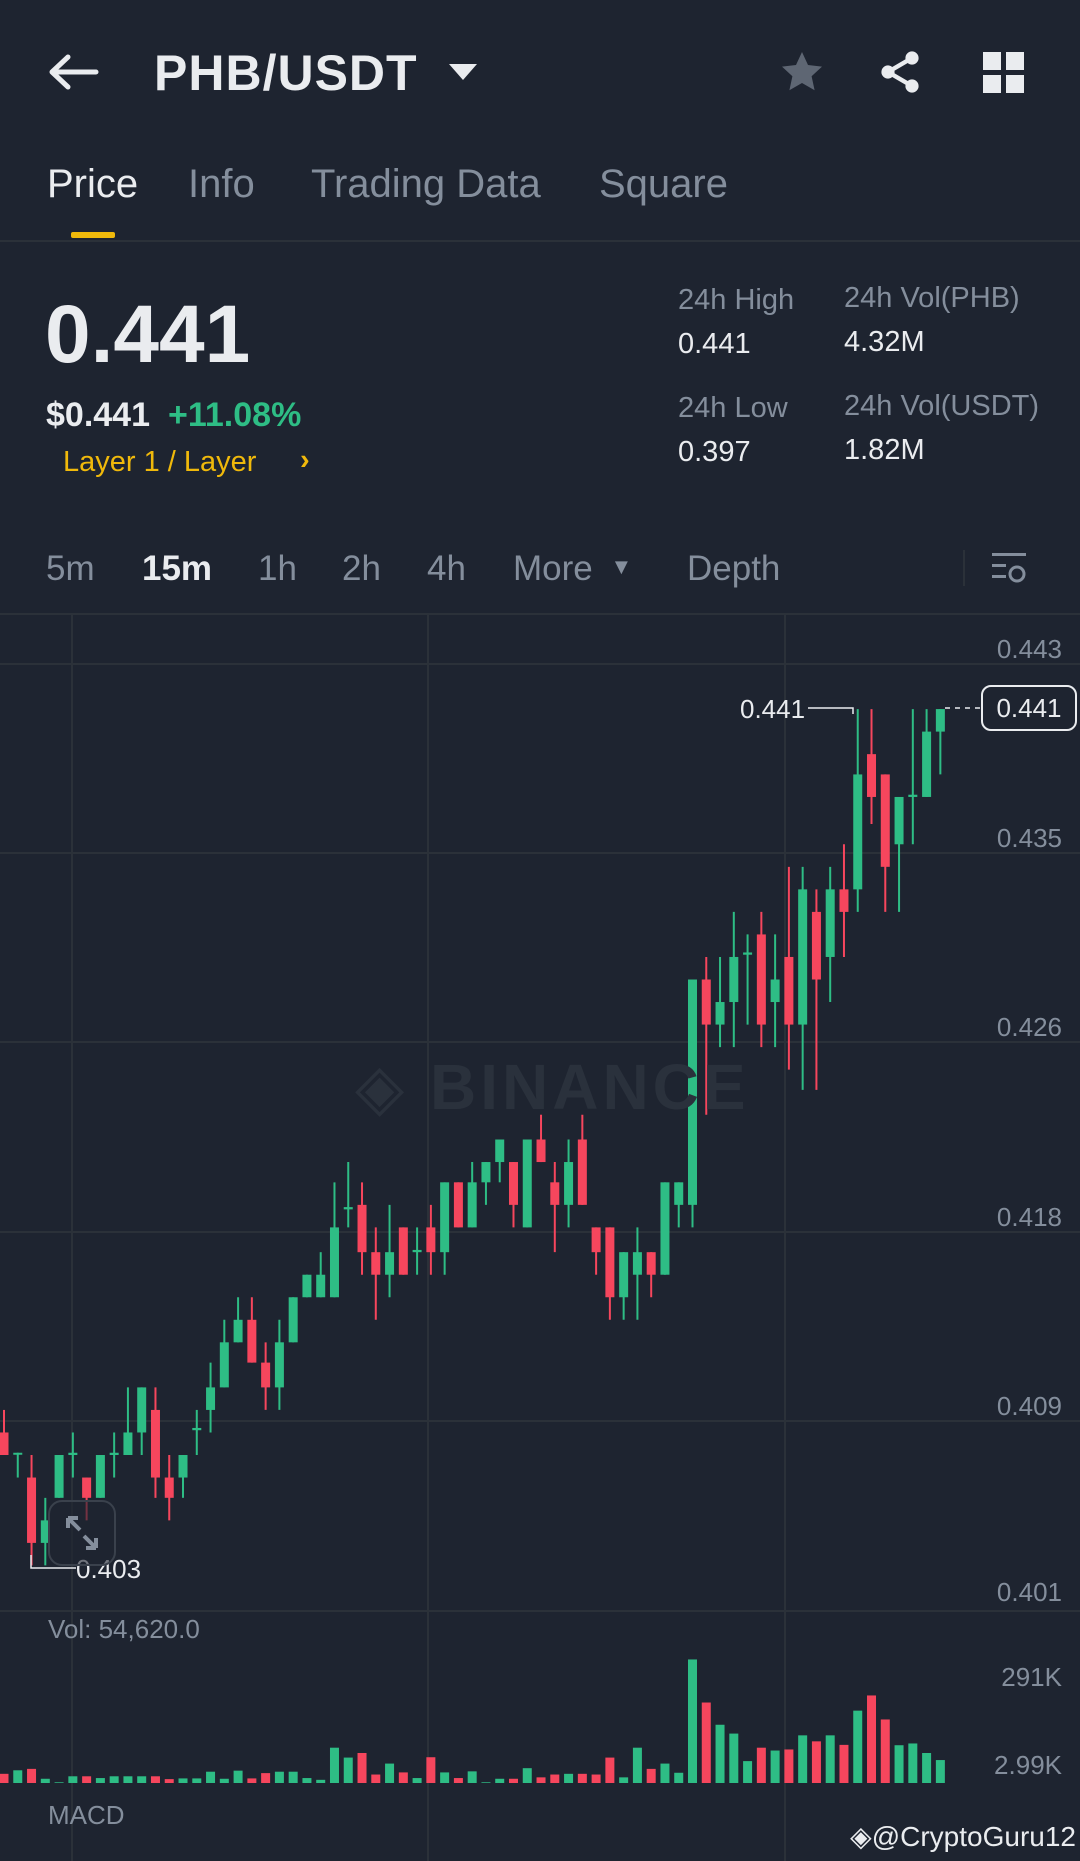 The image size is (1080, 1861). Describe the element at coordinates (1029, 1217) in the screenshot. I see `y-tick: 0.418` at that location.